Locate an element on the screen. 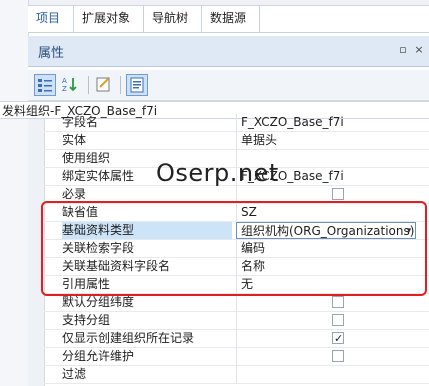  property-value-text: 名称 is located at coordinates (253, 266).